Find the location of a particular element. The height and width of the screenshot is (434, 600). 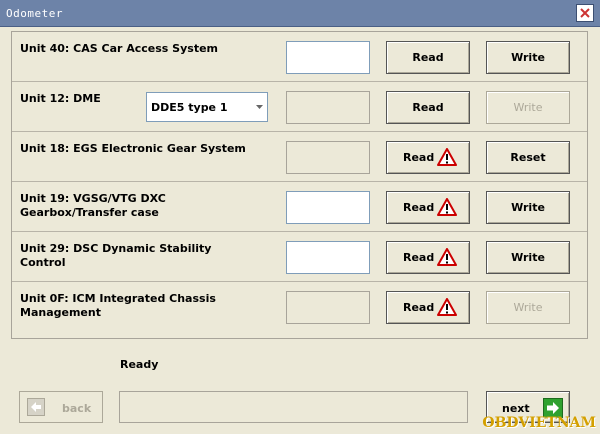

engine-type-select: DDE5 type 1 is located at coordinates (207, 107).